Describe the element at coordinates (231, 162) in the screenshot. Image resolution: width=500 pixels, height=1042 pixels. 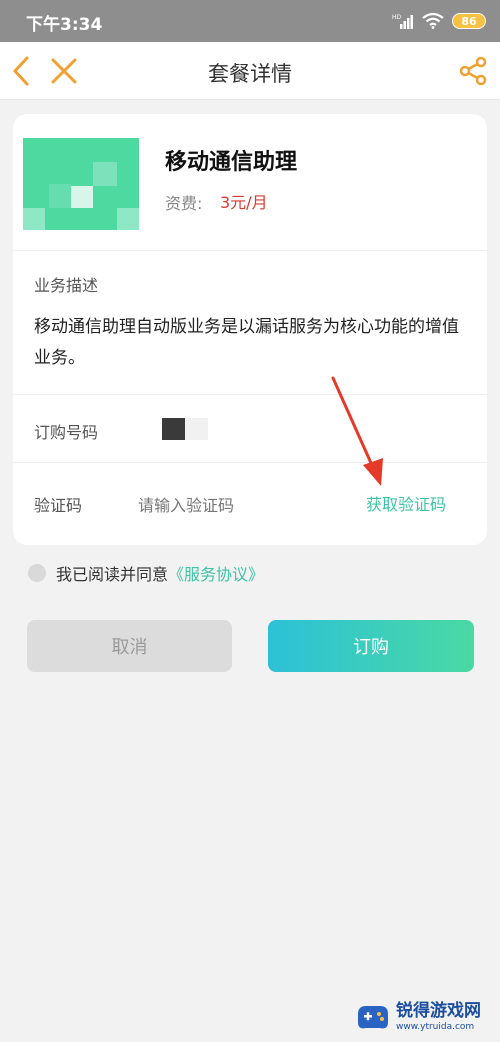
I see `package-title: 移动通信助理` at that location.